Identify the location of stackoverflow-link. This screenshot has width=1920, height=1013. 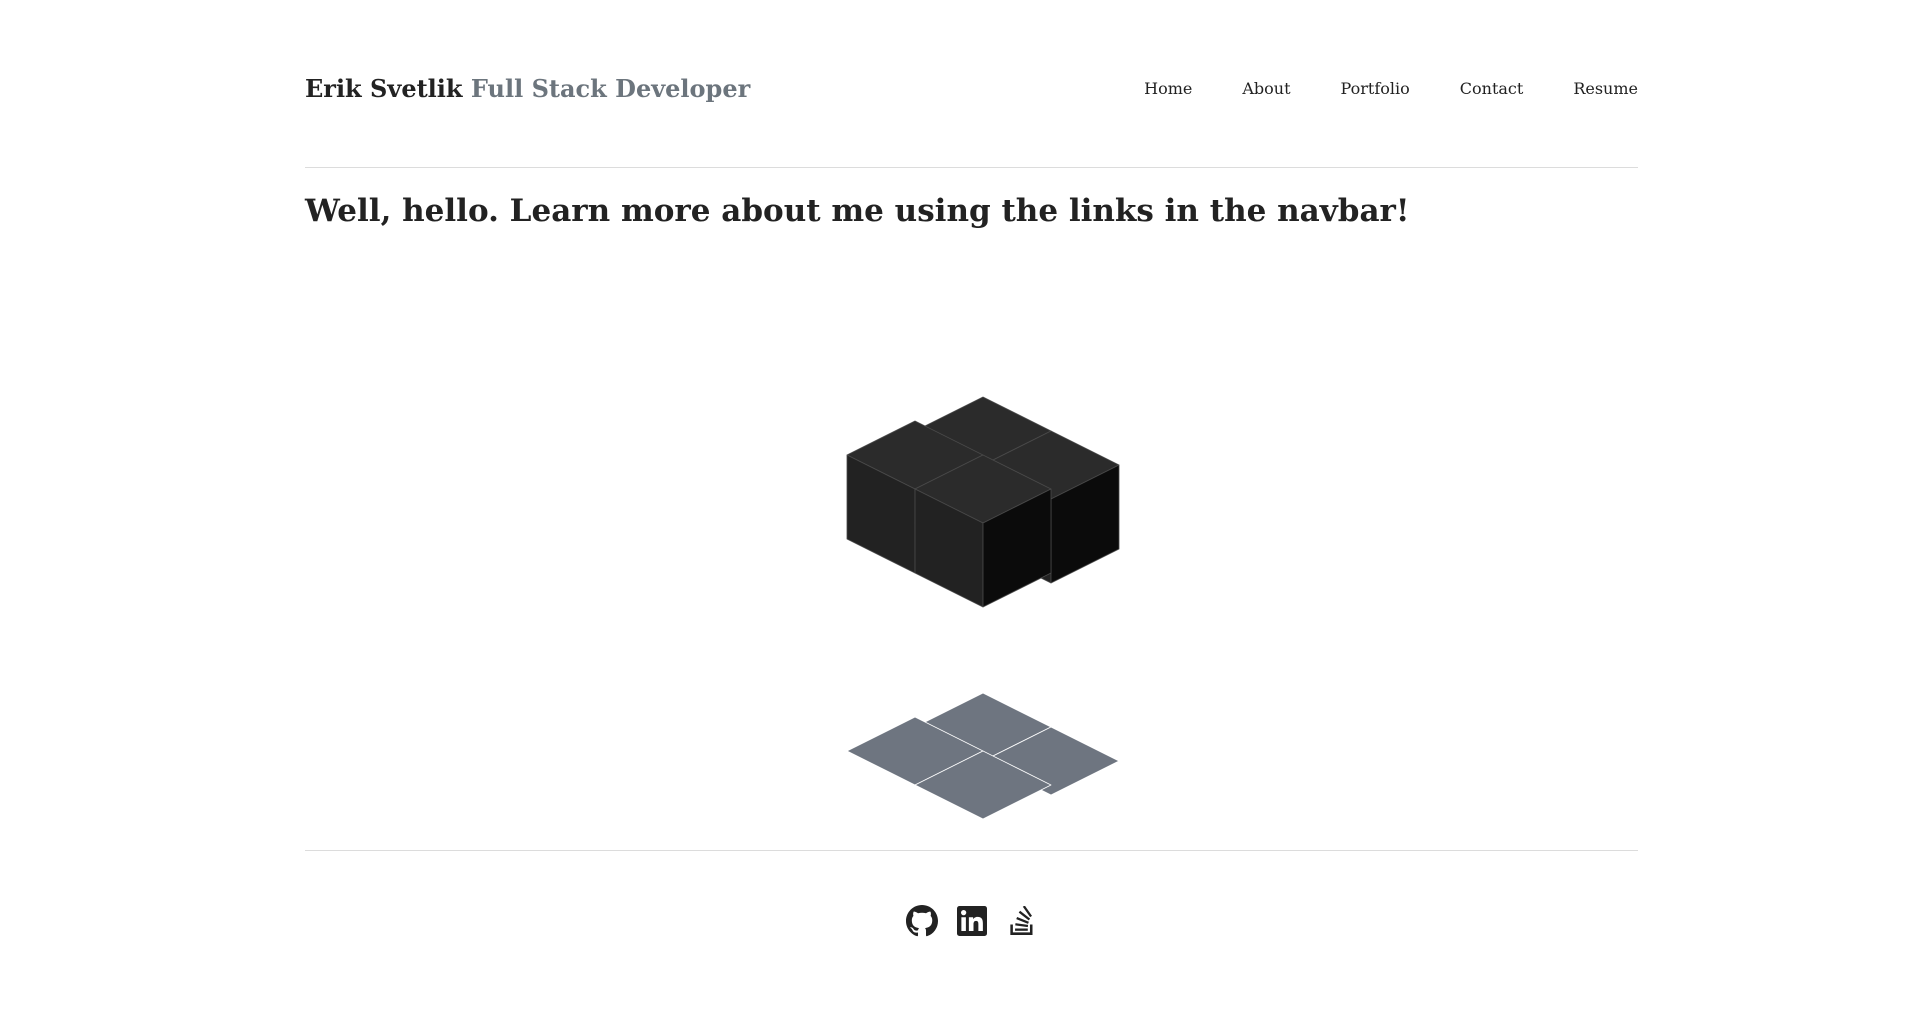
(1022, 921).